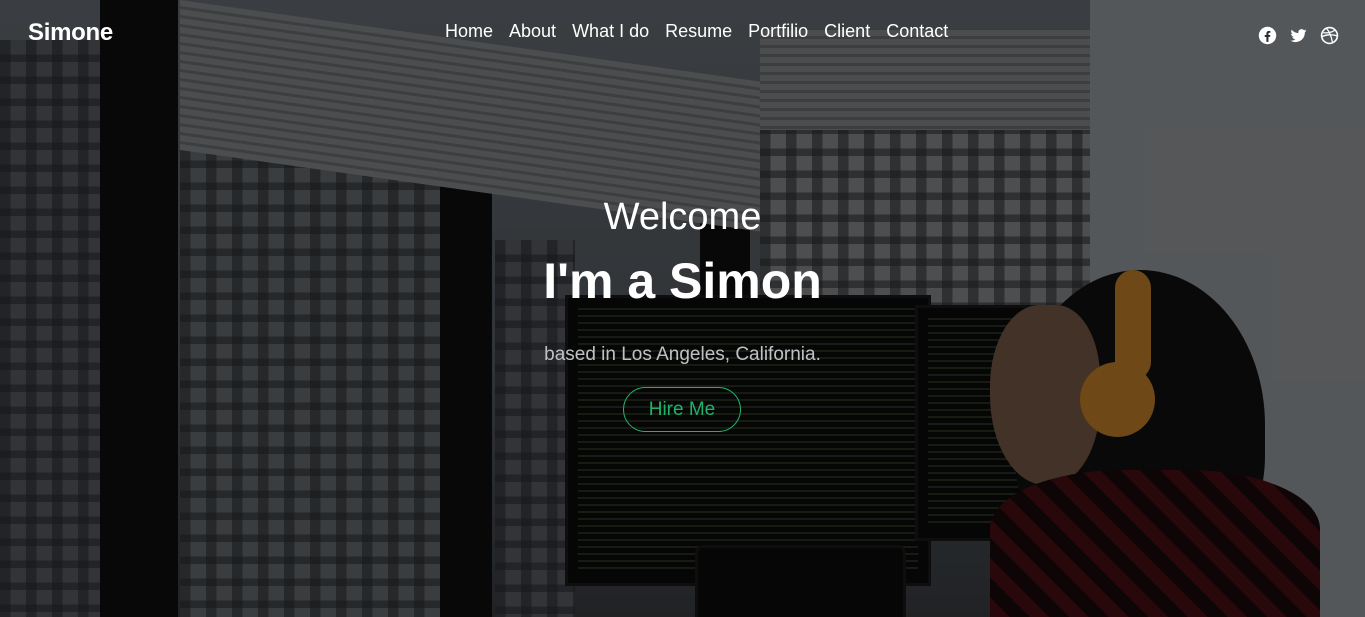 This screenshot has height=617, width=1365. What do you see at coordinates (469, 31) in the screenshot?
I see `nav-item-home: Home` at bounding box center [469, 31].